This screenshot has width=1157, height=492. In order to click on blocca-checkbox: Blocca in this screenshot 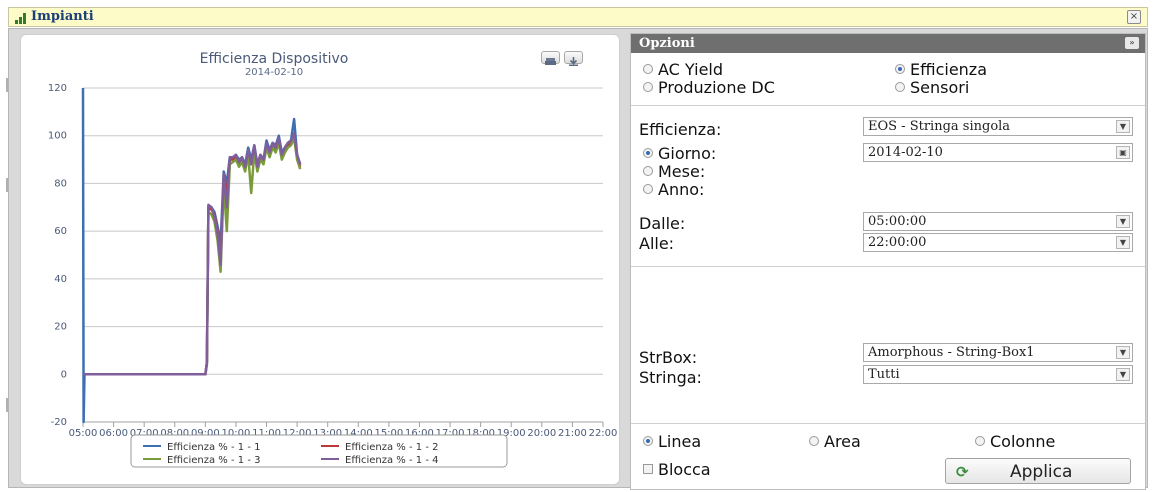, I will do `click(677, 469)`.